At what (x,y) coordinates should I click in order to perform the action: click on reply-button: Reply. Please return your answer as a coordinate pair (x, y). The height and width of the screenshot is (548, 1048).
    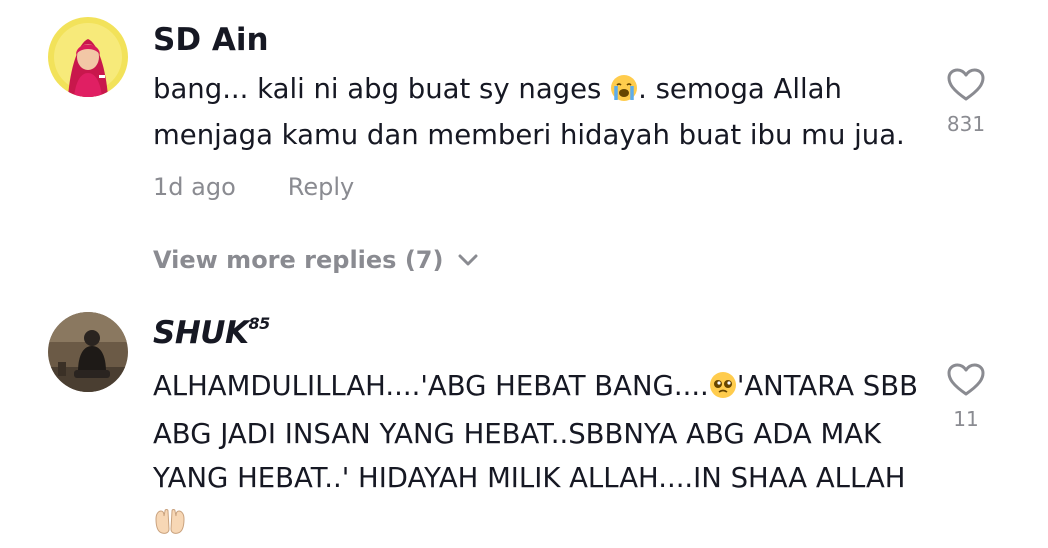
    Looking at the image, I should click on (321, 187).